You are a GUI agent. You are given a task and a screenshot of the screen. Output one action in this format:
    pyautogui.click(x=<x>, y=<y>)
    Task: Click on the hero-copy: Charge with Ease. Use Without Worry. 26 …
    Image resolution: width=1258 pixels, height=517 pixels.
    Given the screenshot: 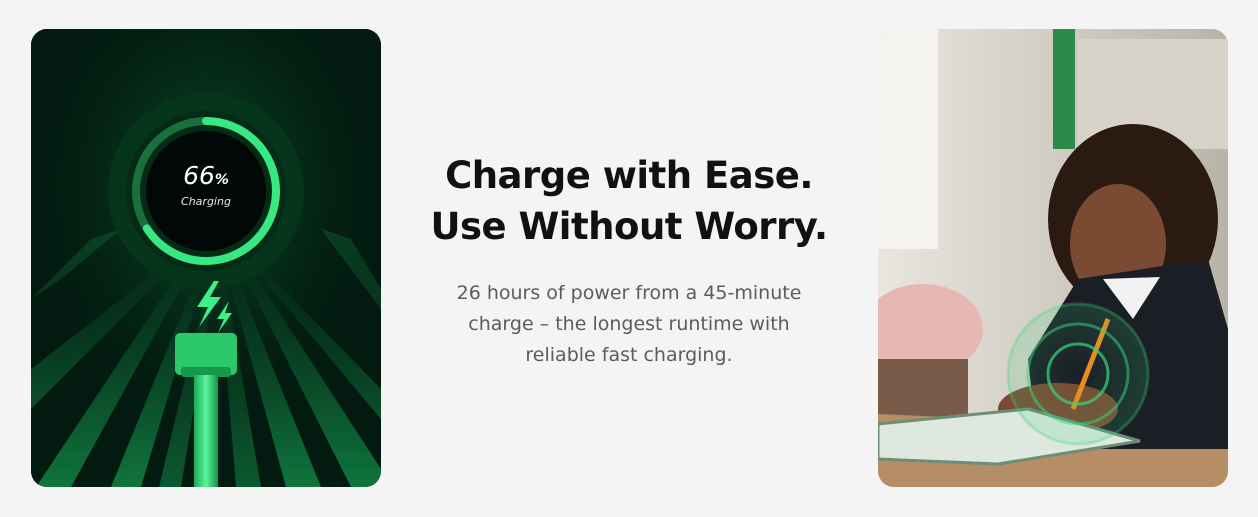 What is the action you would take?
    pyautogui.click(x=629, y=260)
    